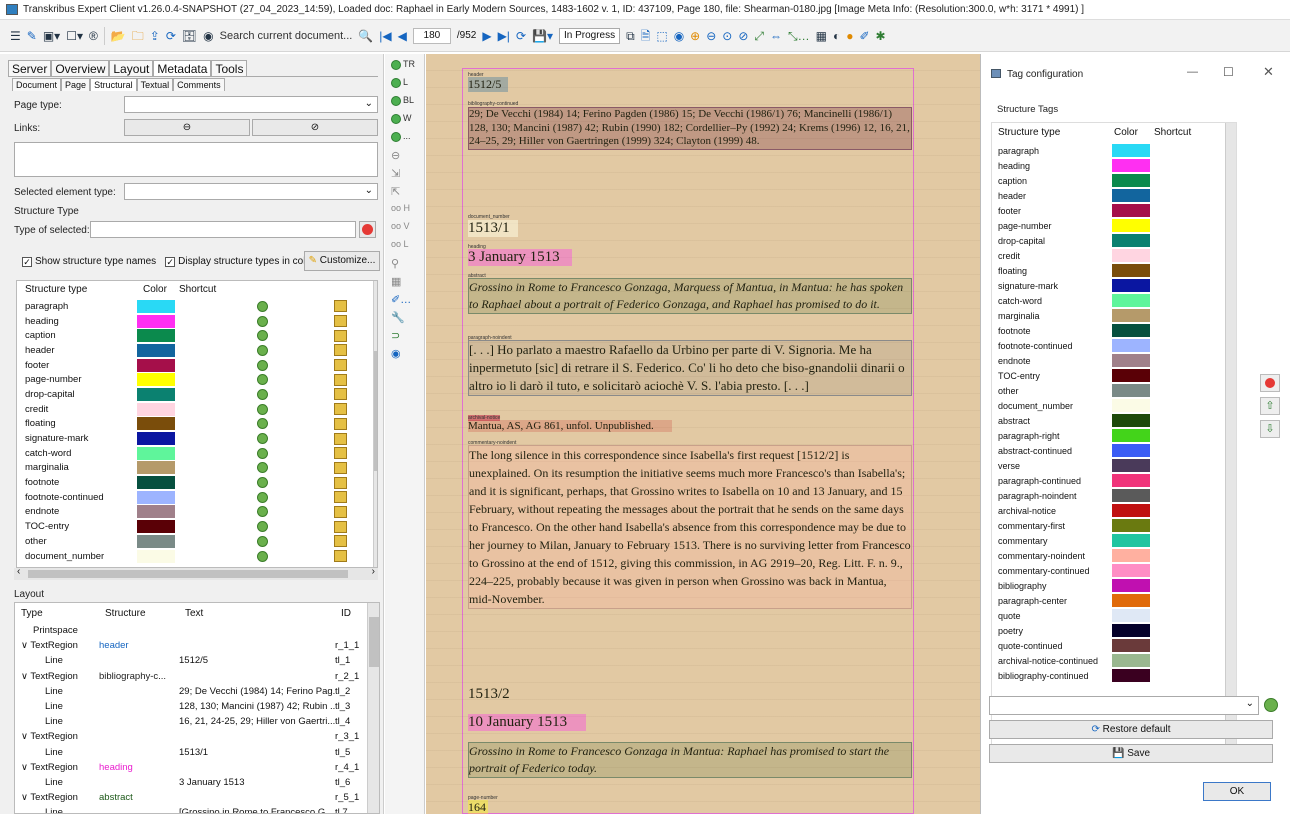 The image size is (1290, 814). I want to click on structure-type-row: marginalia, so click(197, 468).